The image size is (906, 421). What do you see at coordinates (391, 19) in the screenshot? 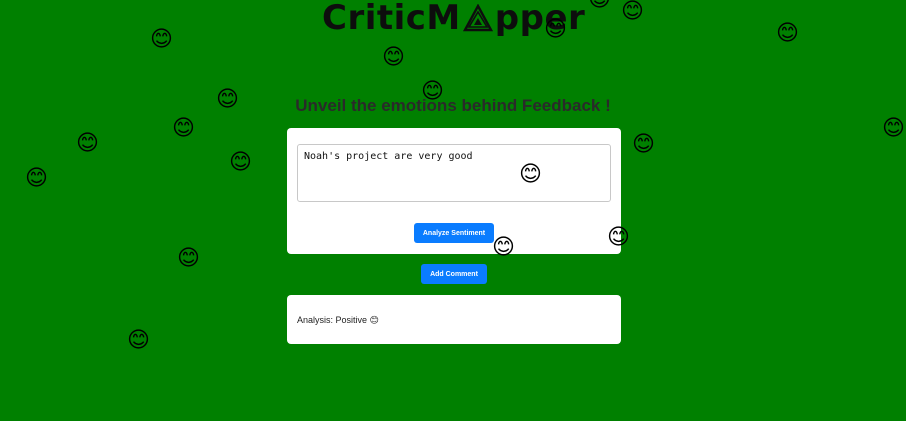
I see `logo-text-left: CriticM` at bounding box center [391, 19].